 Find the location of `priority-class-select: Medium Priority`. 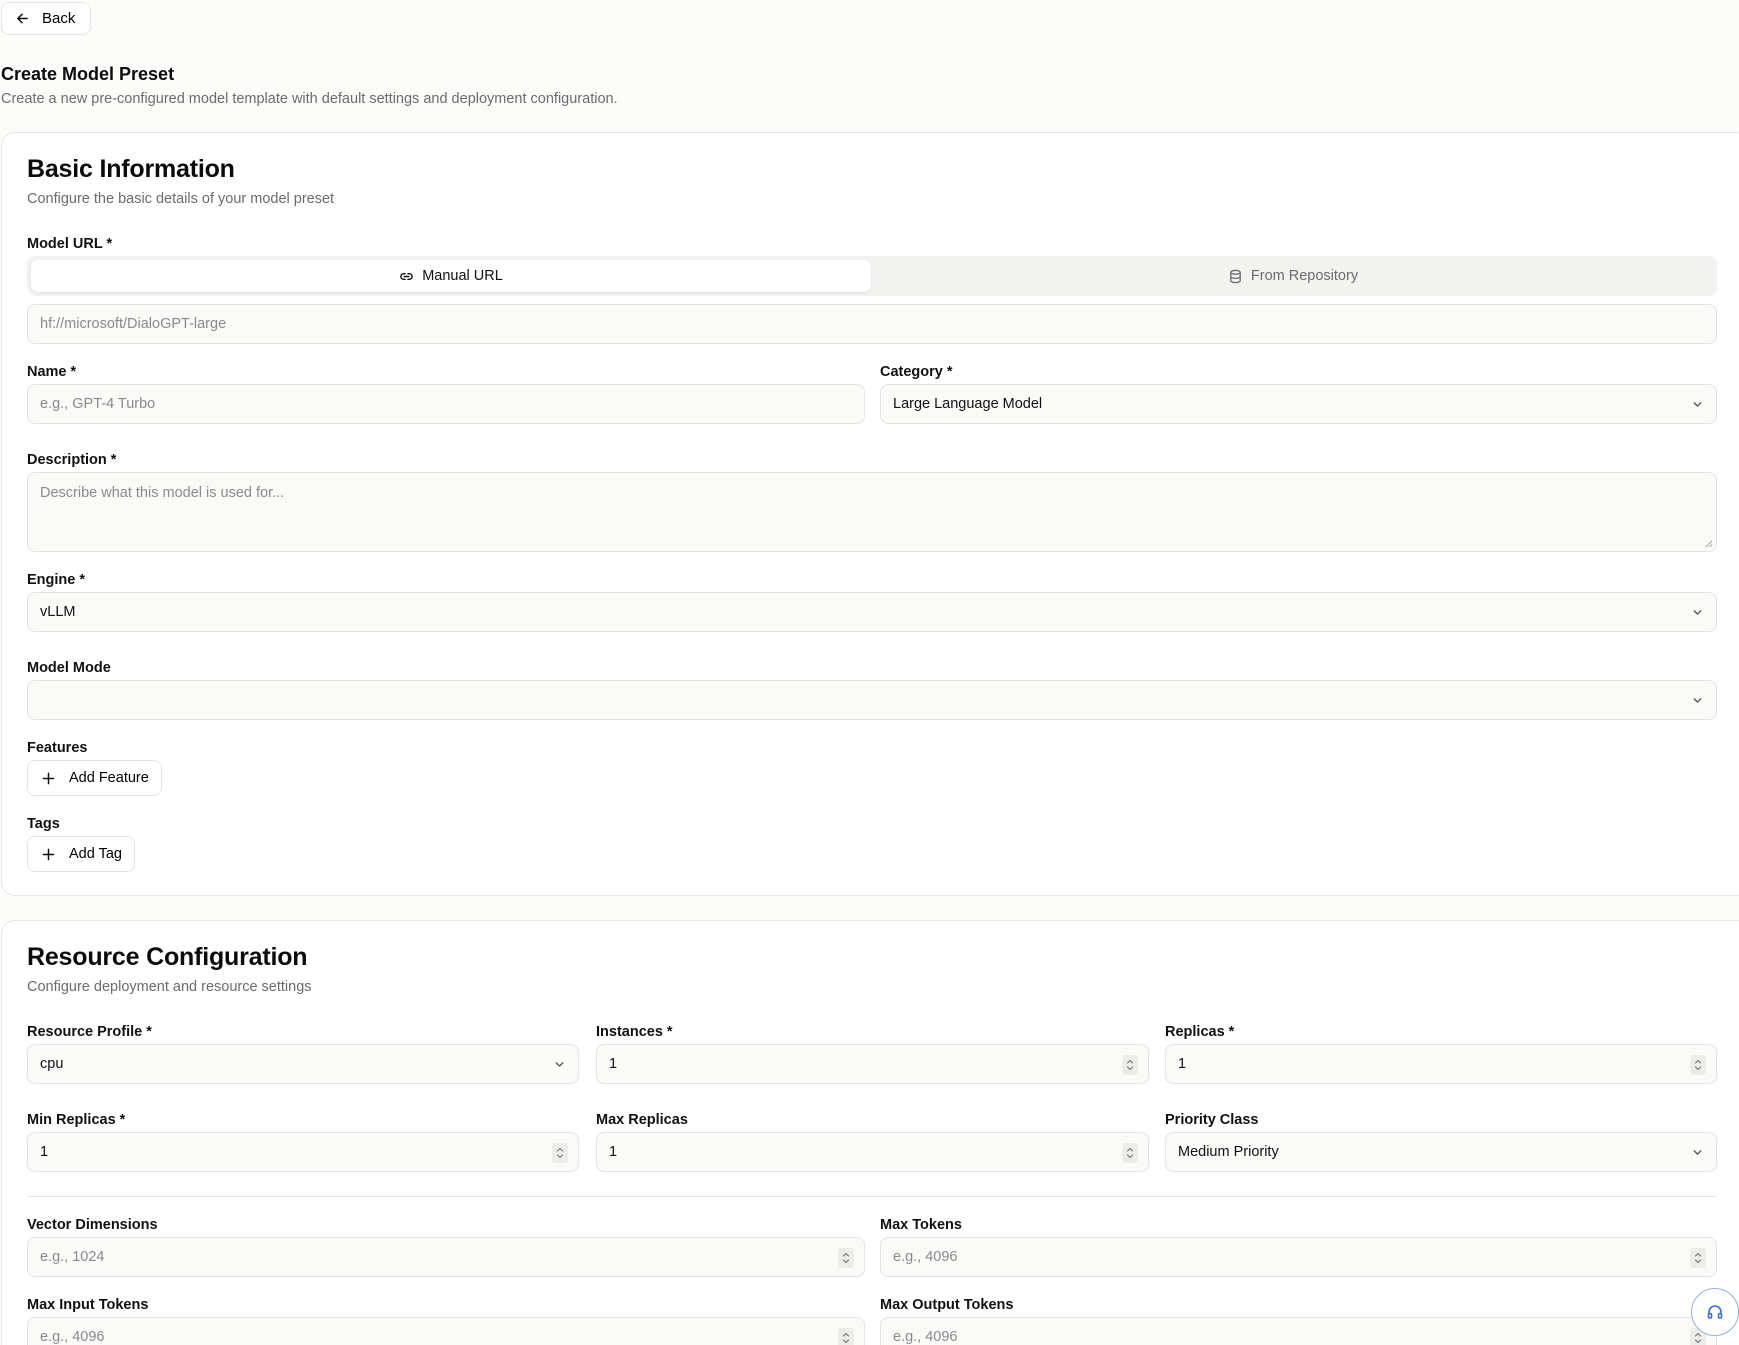

priority-class-select: Medium Priority is located at coordinates (1441, 1152).